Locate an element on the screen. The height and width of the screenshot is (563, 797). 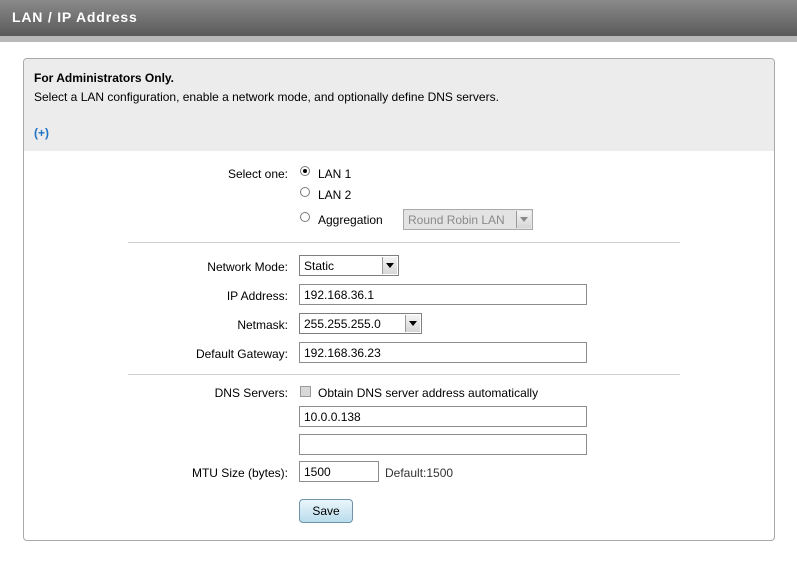
aggregation-mode-select: Round Robin LAN is located at coordinates (468, 219).